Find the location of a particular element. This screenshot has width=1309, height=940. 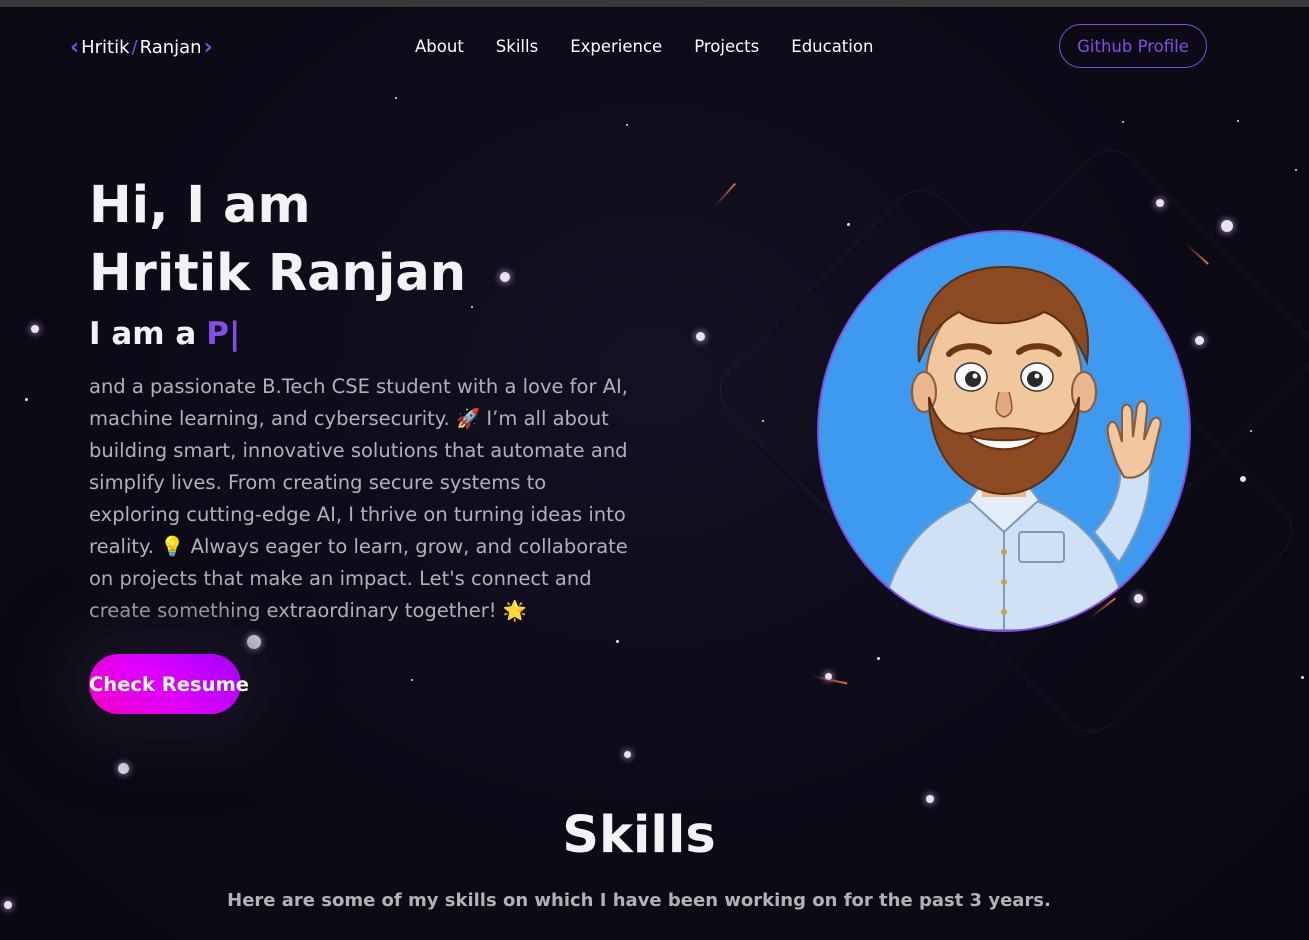

role-prefix: I am a is located at coordinates (143, 334).